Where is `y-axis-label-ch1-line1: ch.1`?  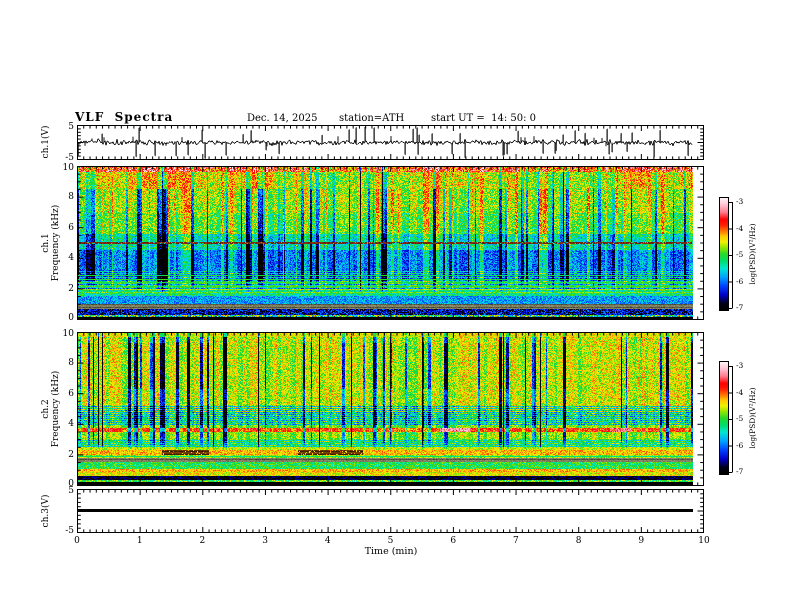
y-axis-label-ch1-line1: ch.1 is located at coordinates (46, 243).